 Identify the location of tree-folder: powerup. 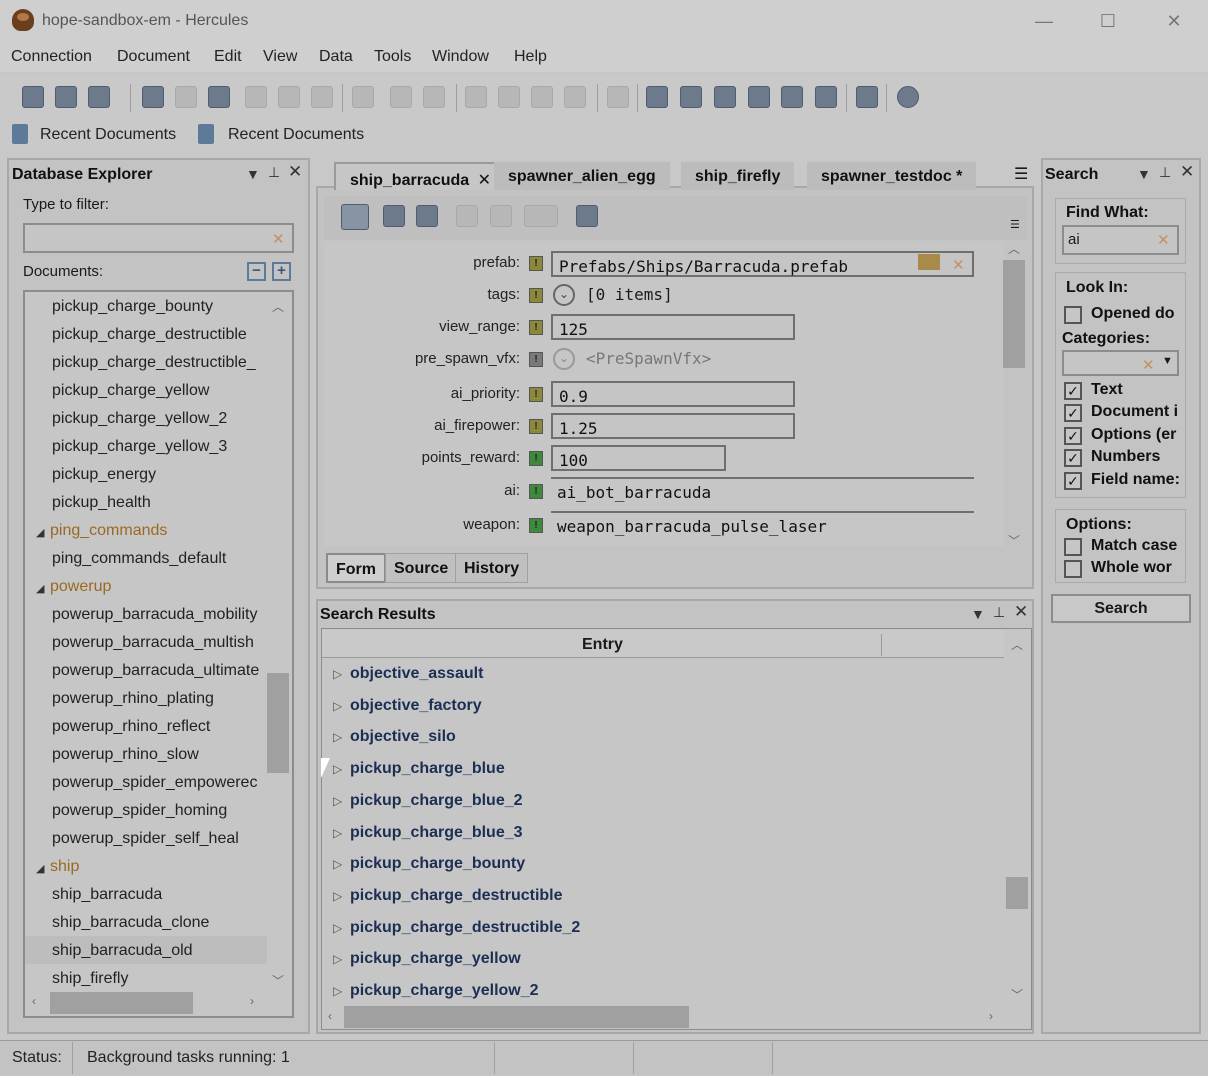
(80, 587).